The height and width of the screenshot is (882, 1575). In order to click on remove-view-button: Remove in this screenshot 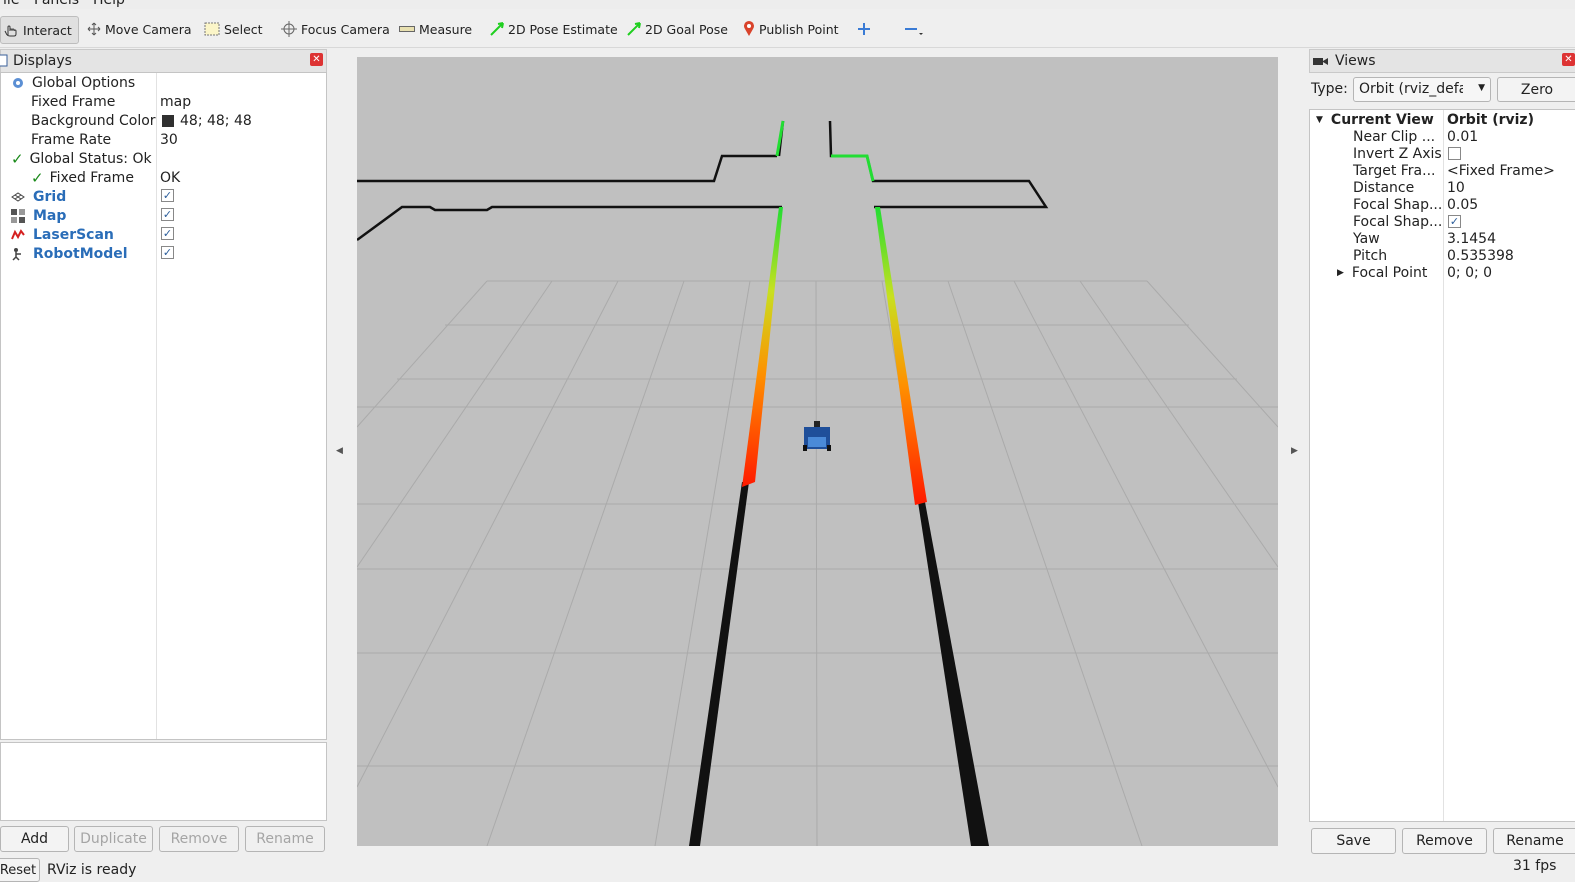, I will do `click(1444, 841)`.